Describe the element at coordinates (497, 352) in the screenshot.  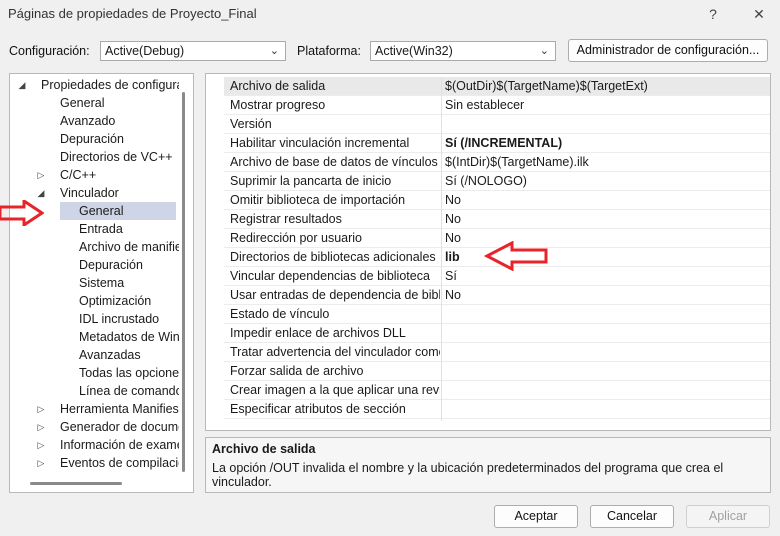
I see `property-row: Tratar advertencia del vinculador como` at that location.